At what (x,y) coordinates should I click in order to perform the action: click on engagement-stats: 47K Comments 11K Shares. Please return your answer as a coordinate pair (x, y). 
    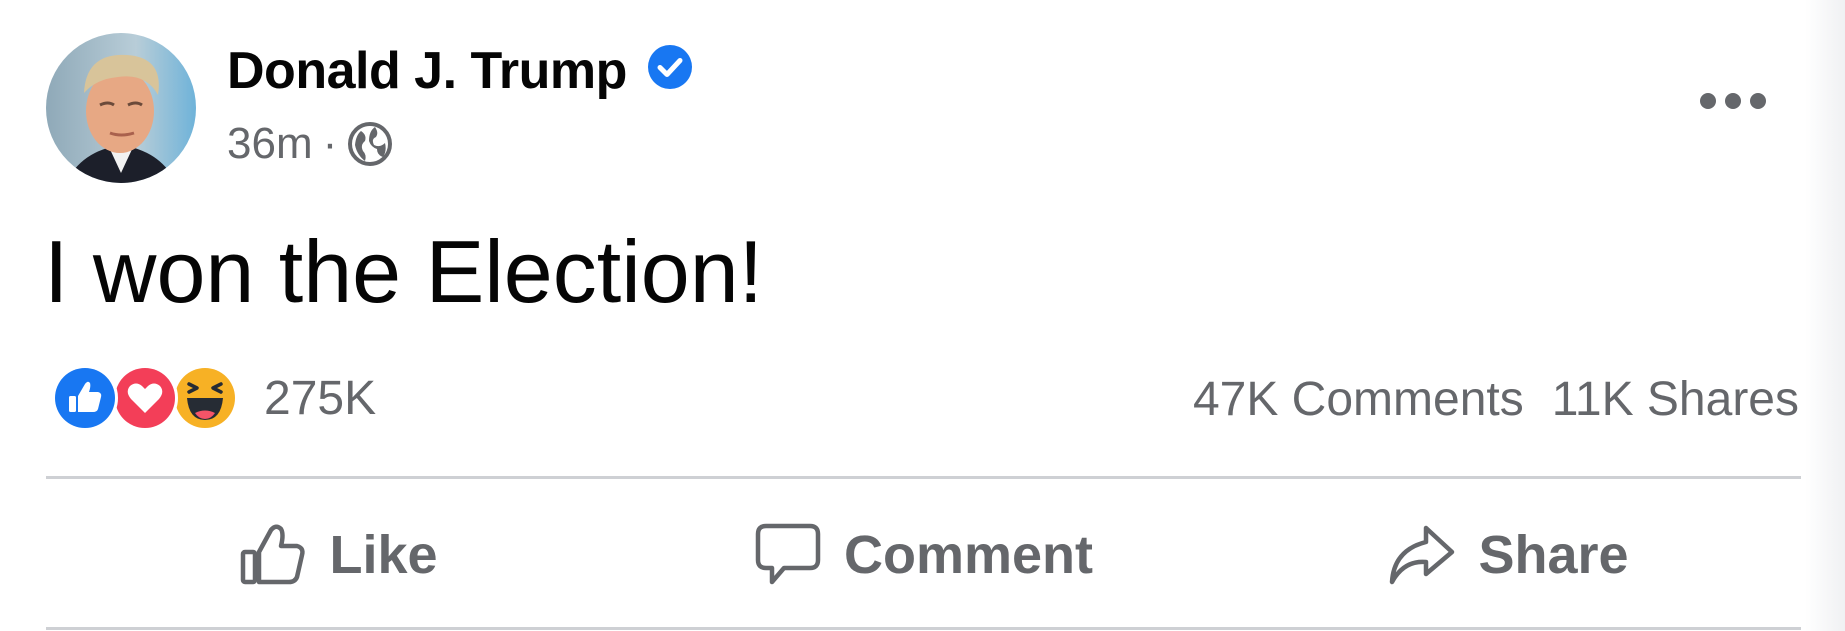
    Looking at the image, I should click on (1496, 399).